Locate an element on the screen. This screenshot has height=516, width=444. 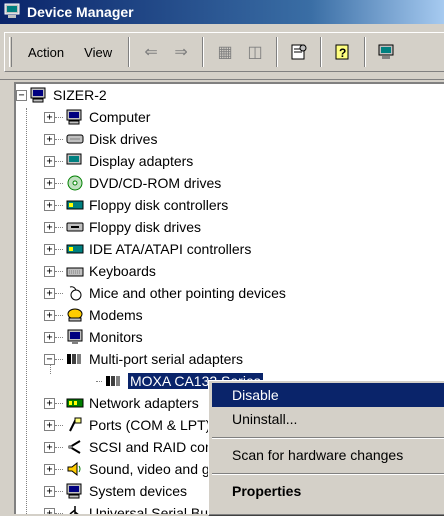
menu-toolbar: Action View ⇐ ⇒ ▦ ◫ ? is located at coordinates (222, 52).